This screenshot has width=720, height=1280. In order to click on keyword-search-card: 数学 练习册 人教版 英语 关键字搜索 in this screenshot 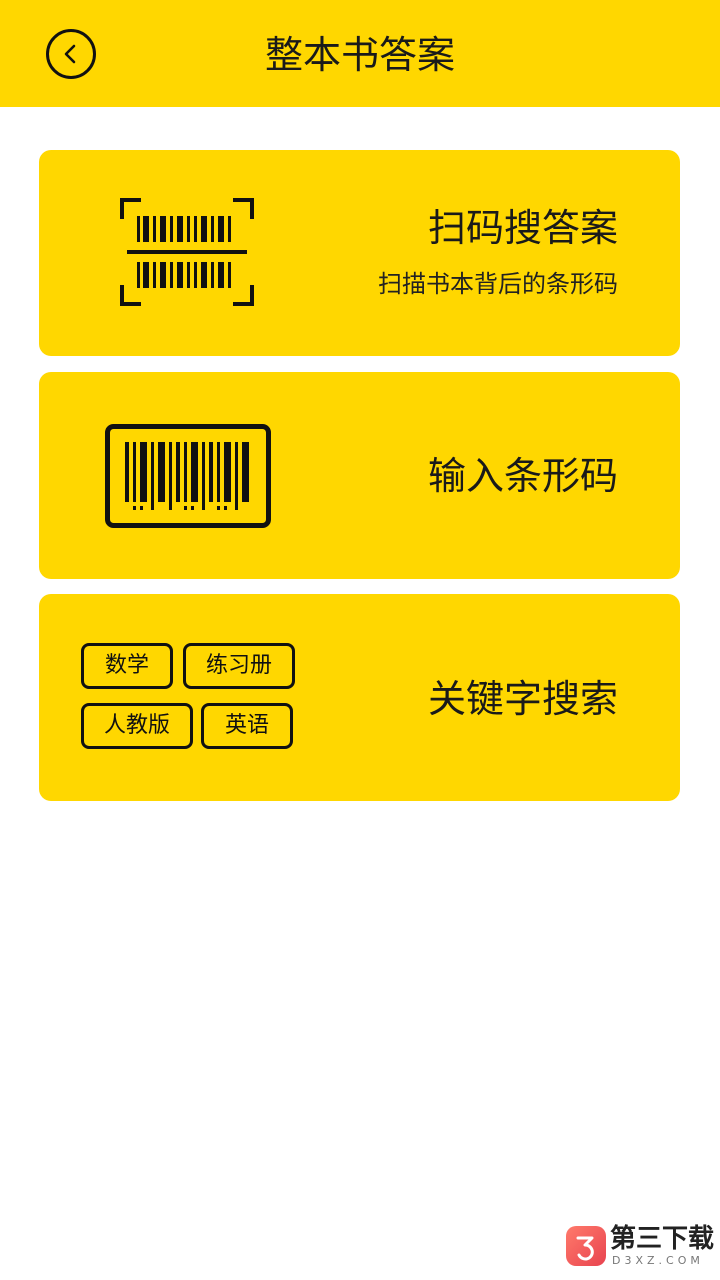, I will do `click(359, 697)`.